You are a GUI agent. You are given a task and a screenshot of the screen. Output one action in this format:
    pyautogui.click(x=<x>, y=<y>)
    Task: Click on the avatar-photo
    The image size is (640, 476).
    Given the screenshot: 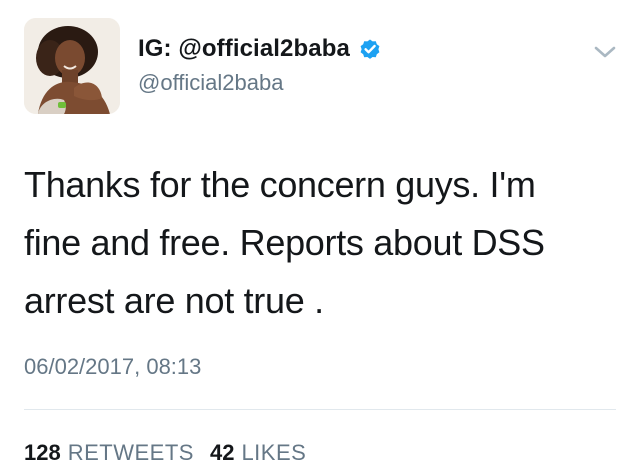 What is the action you would take?
    pyautogui.click(x=72, y=66)
    